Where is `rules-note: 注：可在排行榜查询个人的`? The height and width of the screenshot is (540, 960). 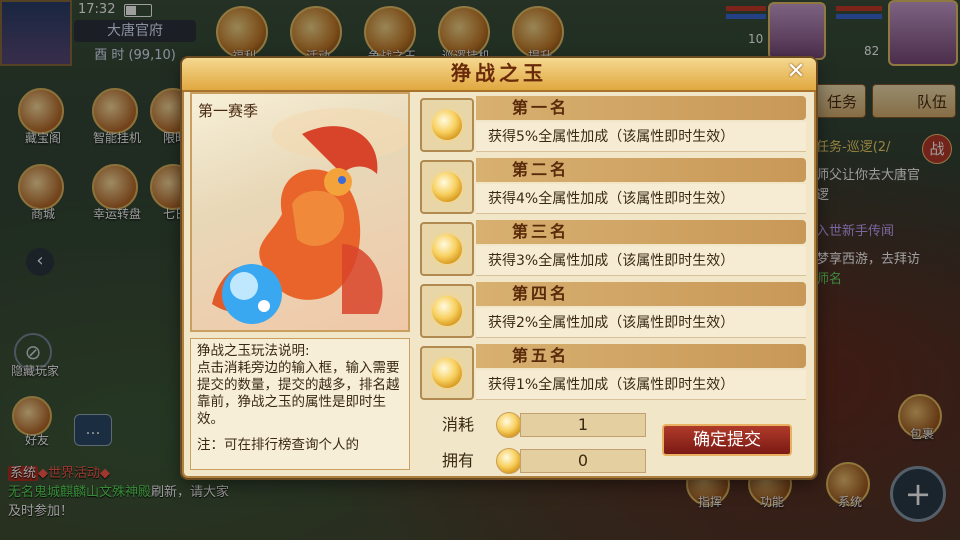 rules-note: 注：可在排行榜查询个人的 is located at coordinates (278, 445).